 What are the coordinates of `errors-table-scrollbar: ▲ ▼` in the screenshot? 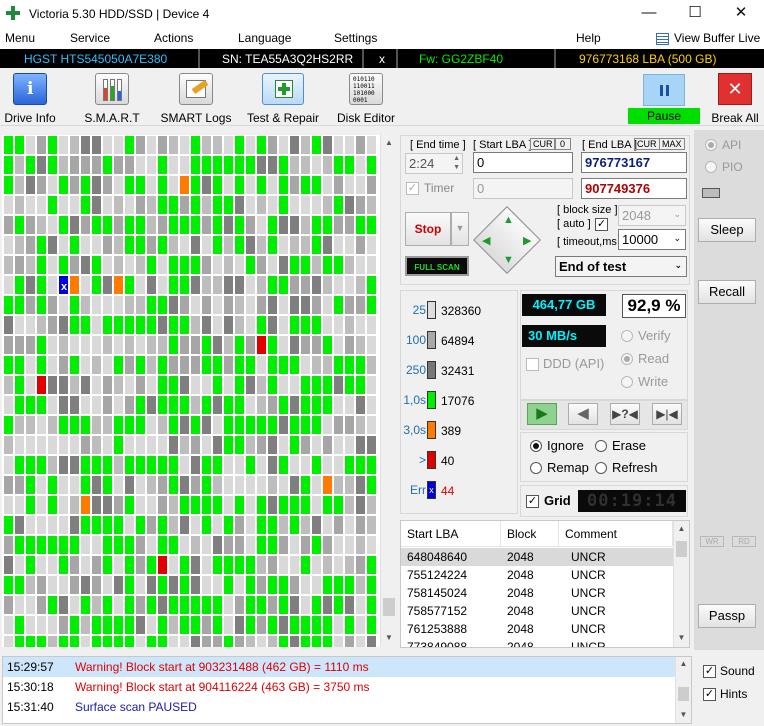 It's located at (681, 584).